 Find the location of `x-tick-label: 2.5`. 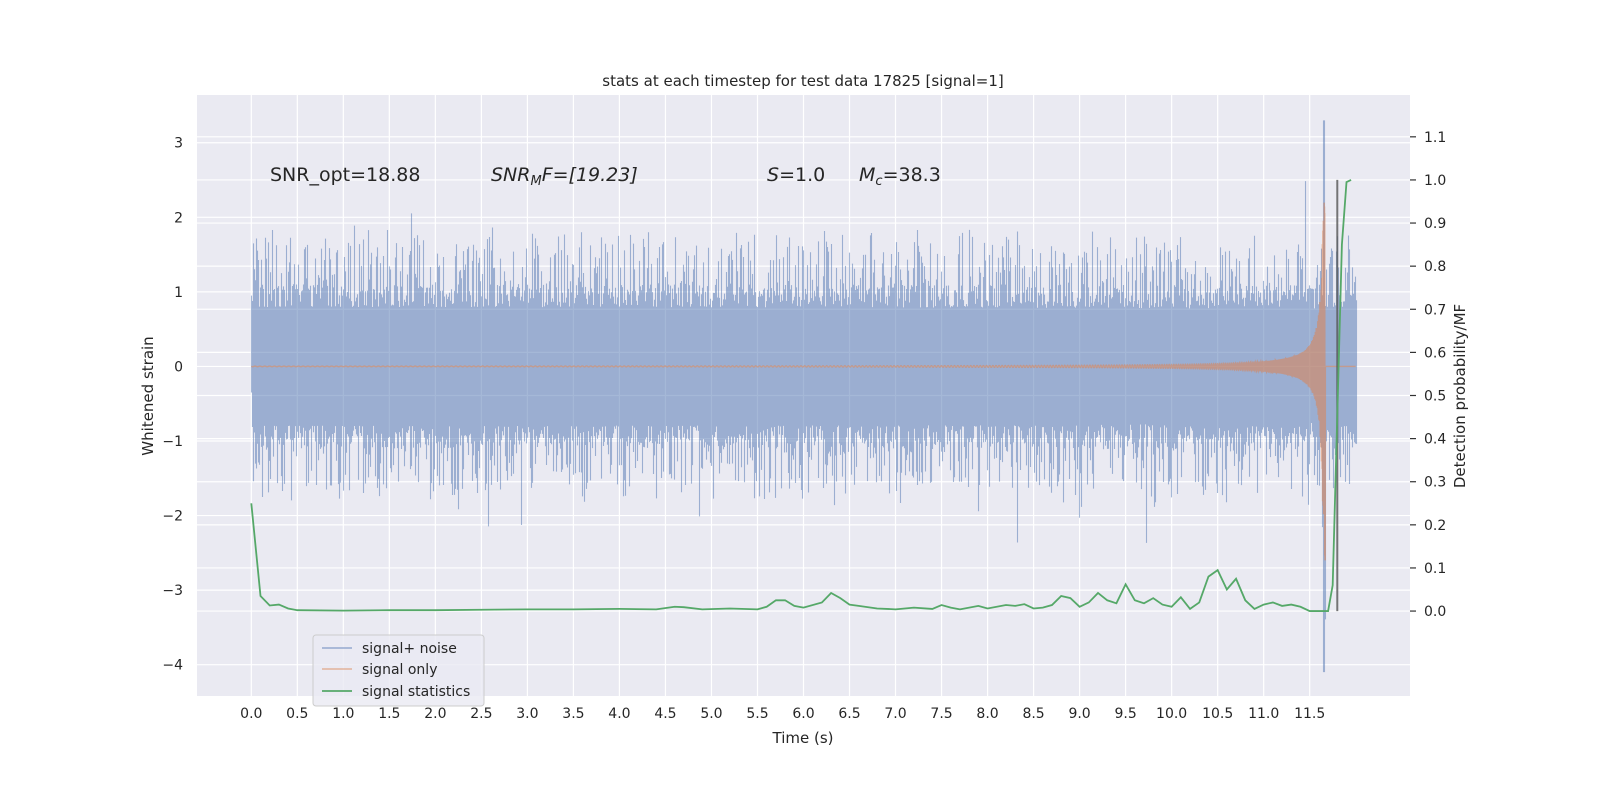

x-tick-label: 2.5 is located at coordinates (481, 714).